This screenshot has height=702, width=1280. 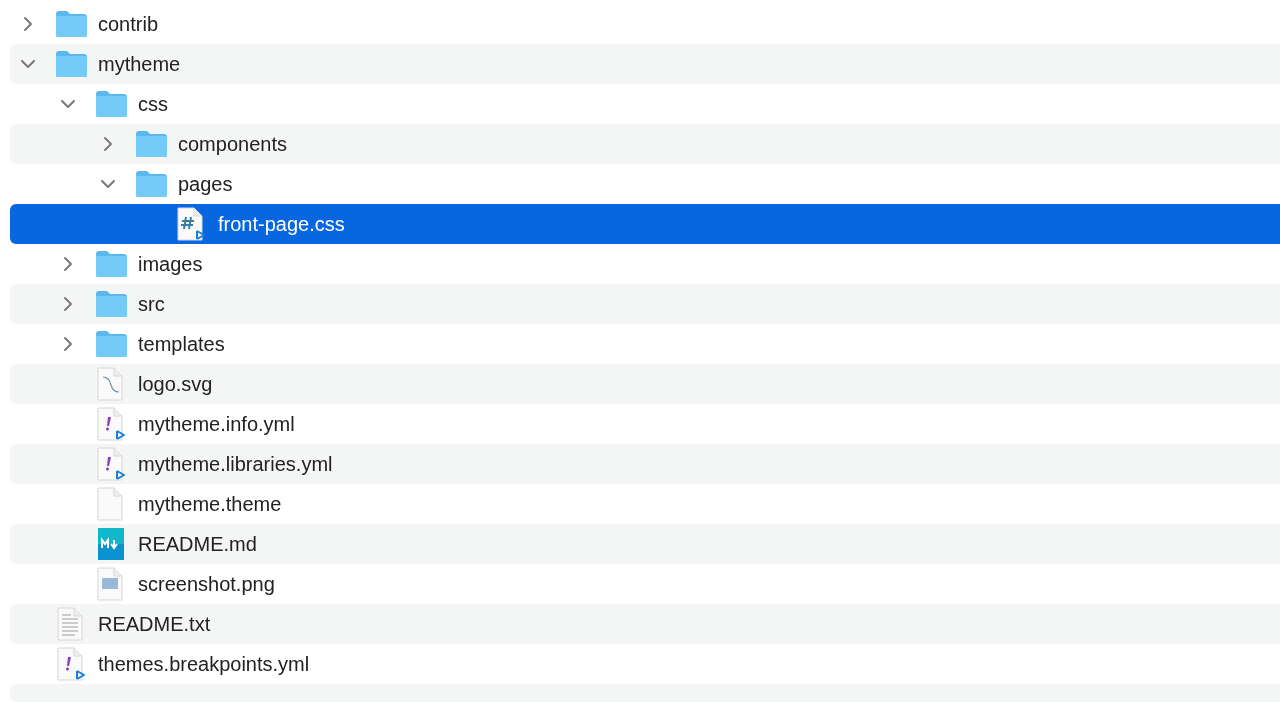 I want to click on file-name: mytheme.info.yml, so click(x=216, y=424).